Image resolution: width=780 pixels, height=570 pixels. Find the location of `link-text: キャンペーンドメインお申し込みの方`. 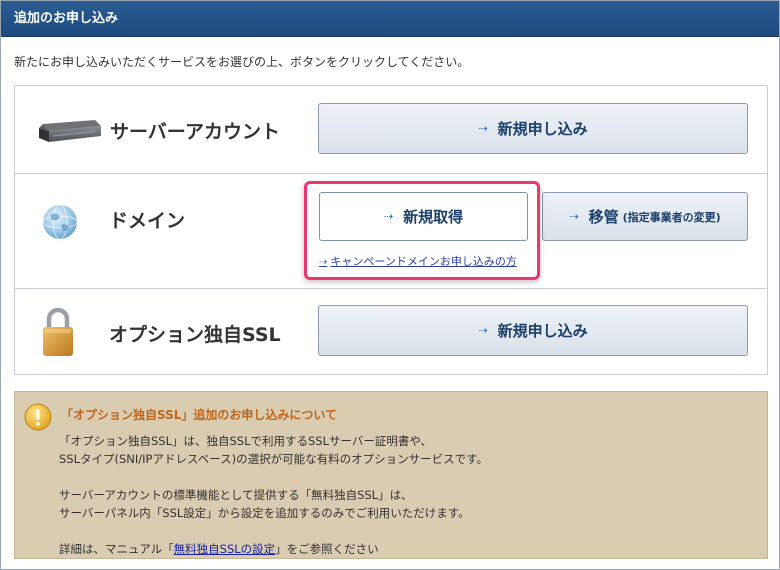

link-text: キャンペーンドメインお申し込みの方 is located at coordinates (423, 261).